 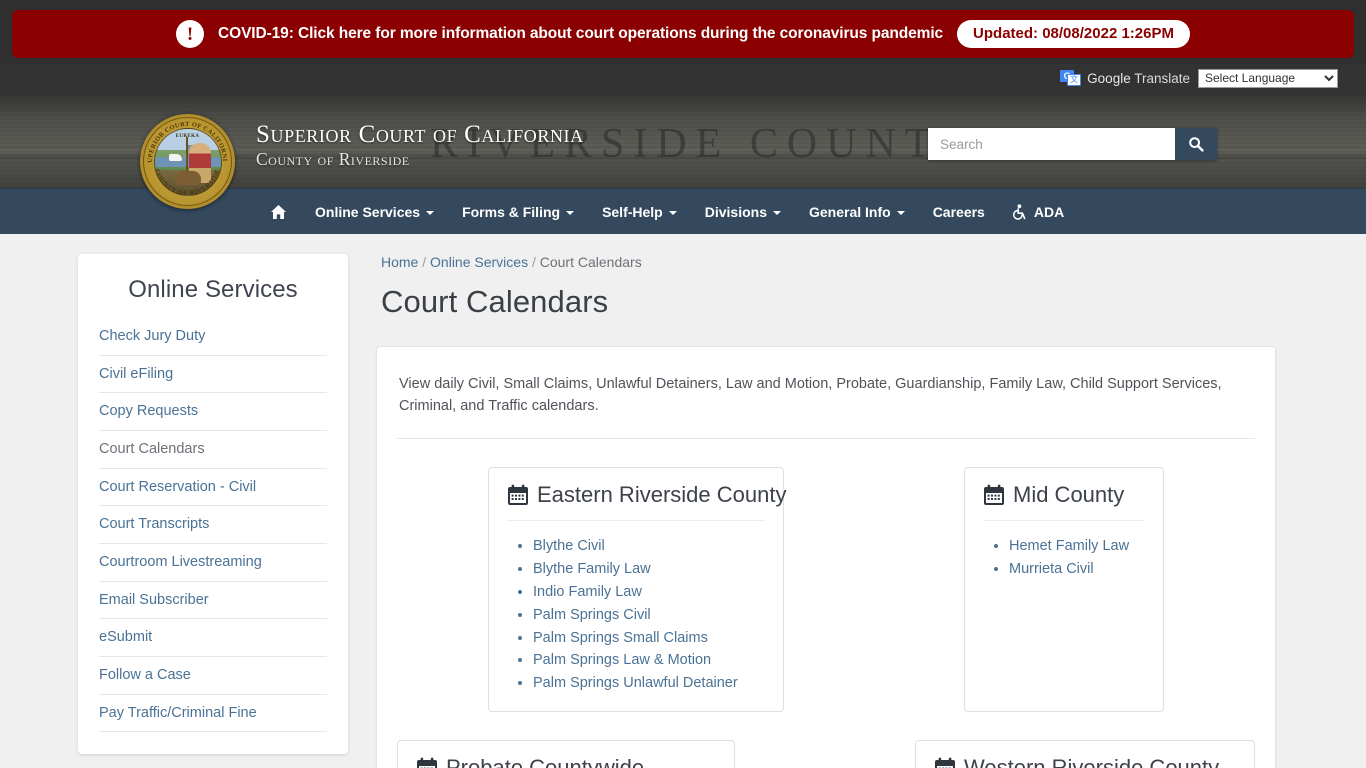 I want to click on list-item: Palm Springs Unlawful Detainer, so click(x=649, y=683).